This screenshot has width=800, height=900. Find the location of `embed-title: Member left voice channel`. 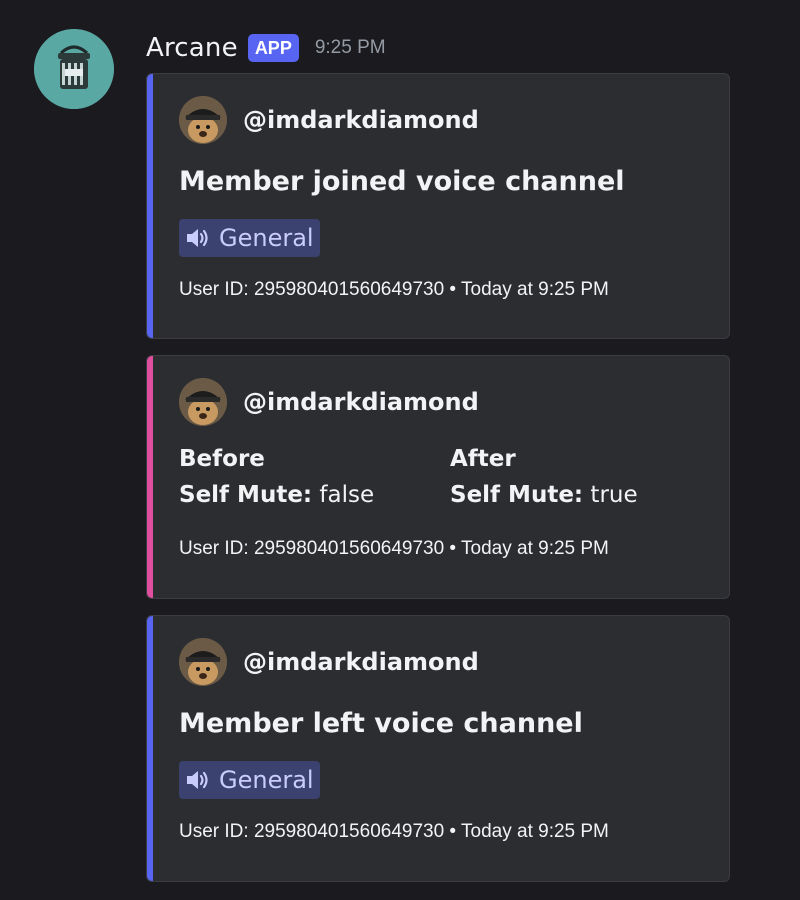

embed-title: Member left voice channel is located at coordinates (381, 723).